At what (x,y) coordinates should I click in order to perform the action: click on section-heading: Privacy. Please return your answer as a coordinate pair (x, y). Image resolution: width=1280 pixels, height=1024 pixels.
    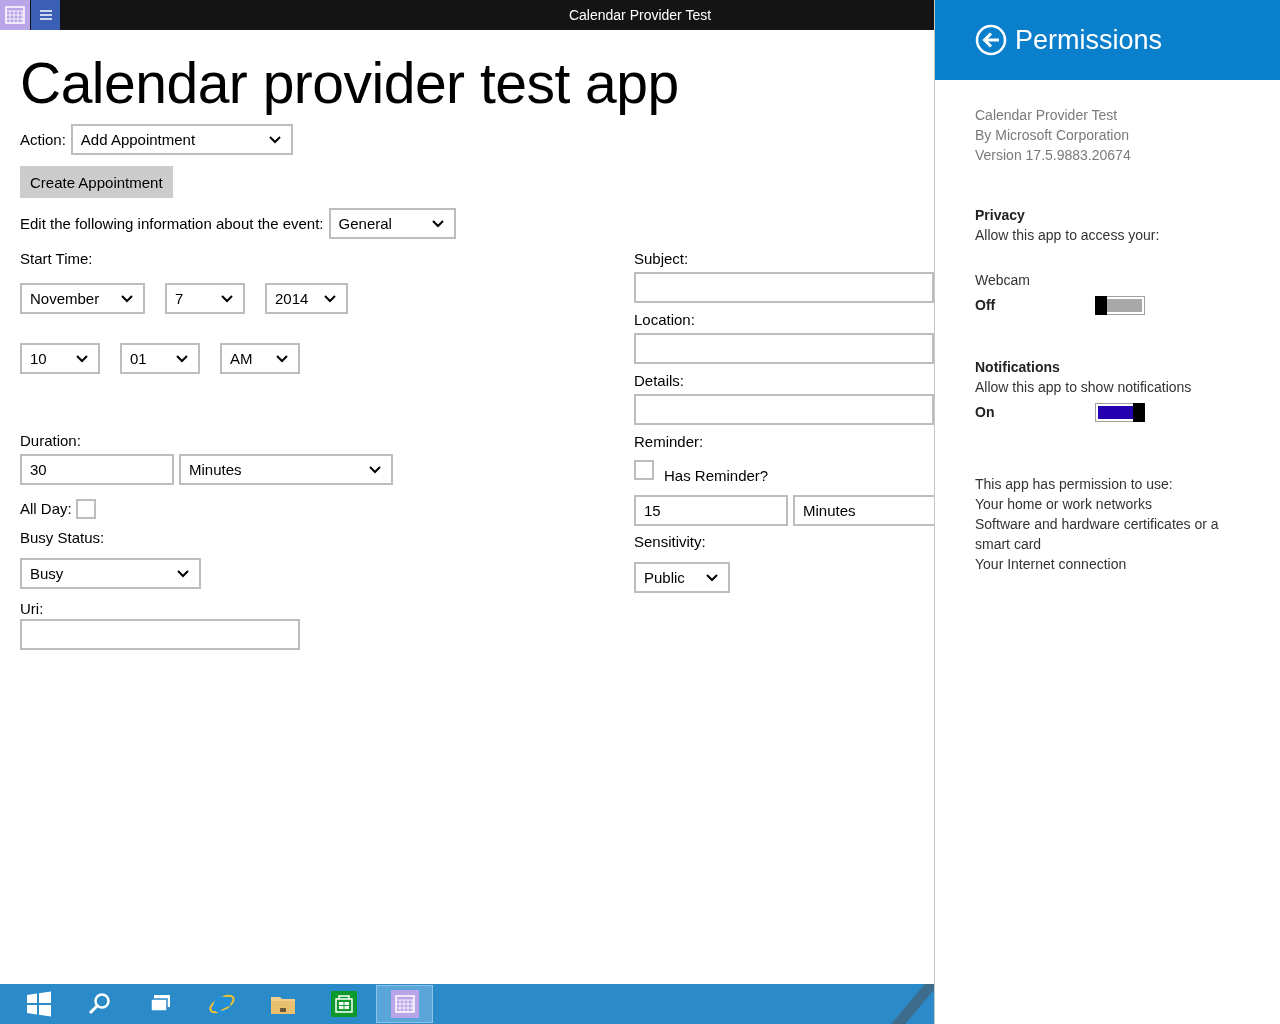
    Looking at the image, I should click on (1000, 215).